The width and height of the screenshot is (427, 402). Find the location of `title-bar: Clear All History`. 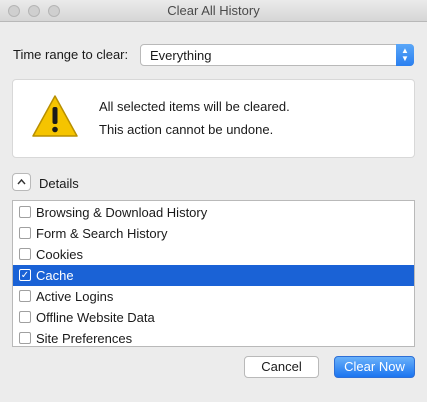

title-bar: Clear All History is located at coordinates (213, 11).